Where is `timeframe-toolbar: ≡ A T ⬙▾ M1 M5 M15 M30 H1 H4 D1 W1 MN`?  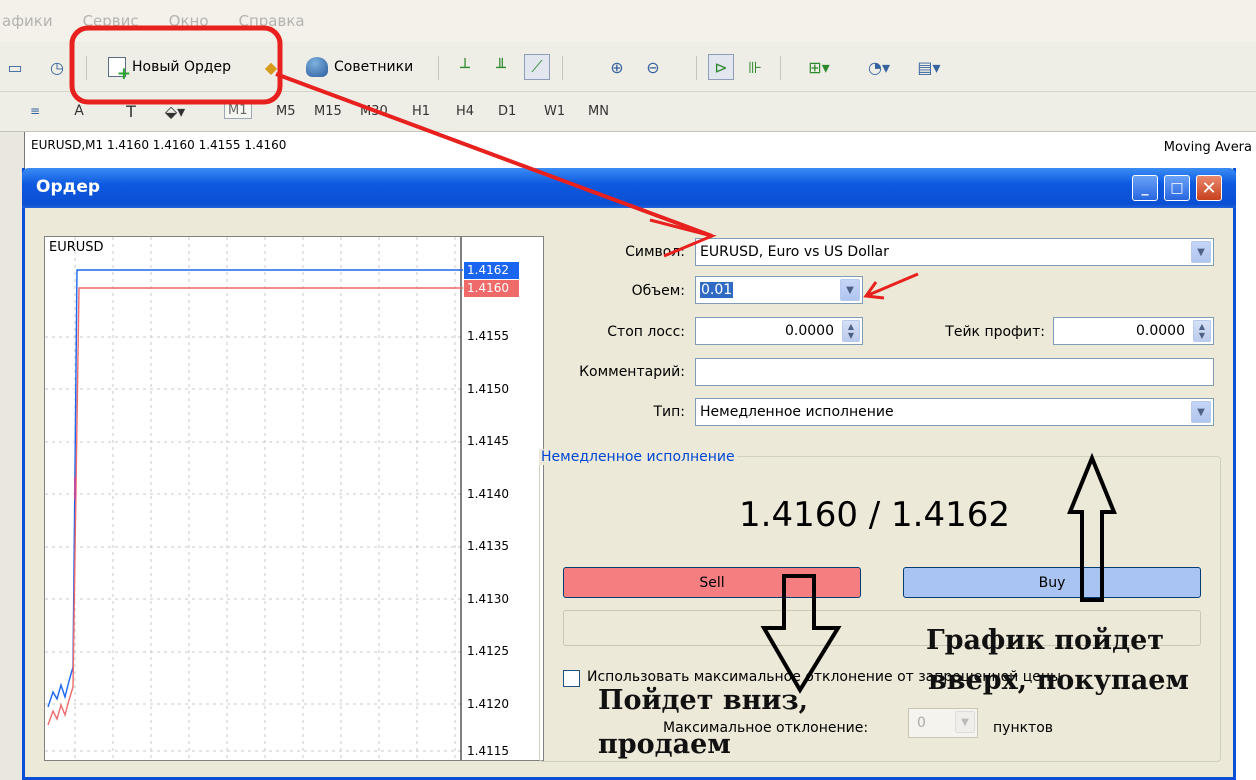
timeframe-toolbar: ≡ A T ⬙▾ M1 M5 M15 M30 H1 H4 D1 W1 MN is located at coordinates (628, 112).